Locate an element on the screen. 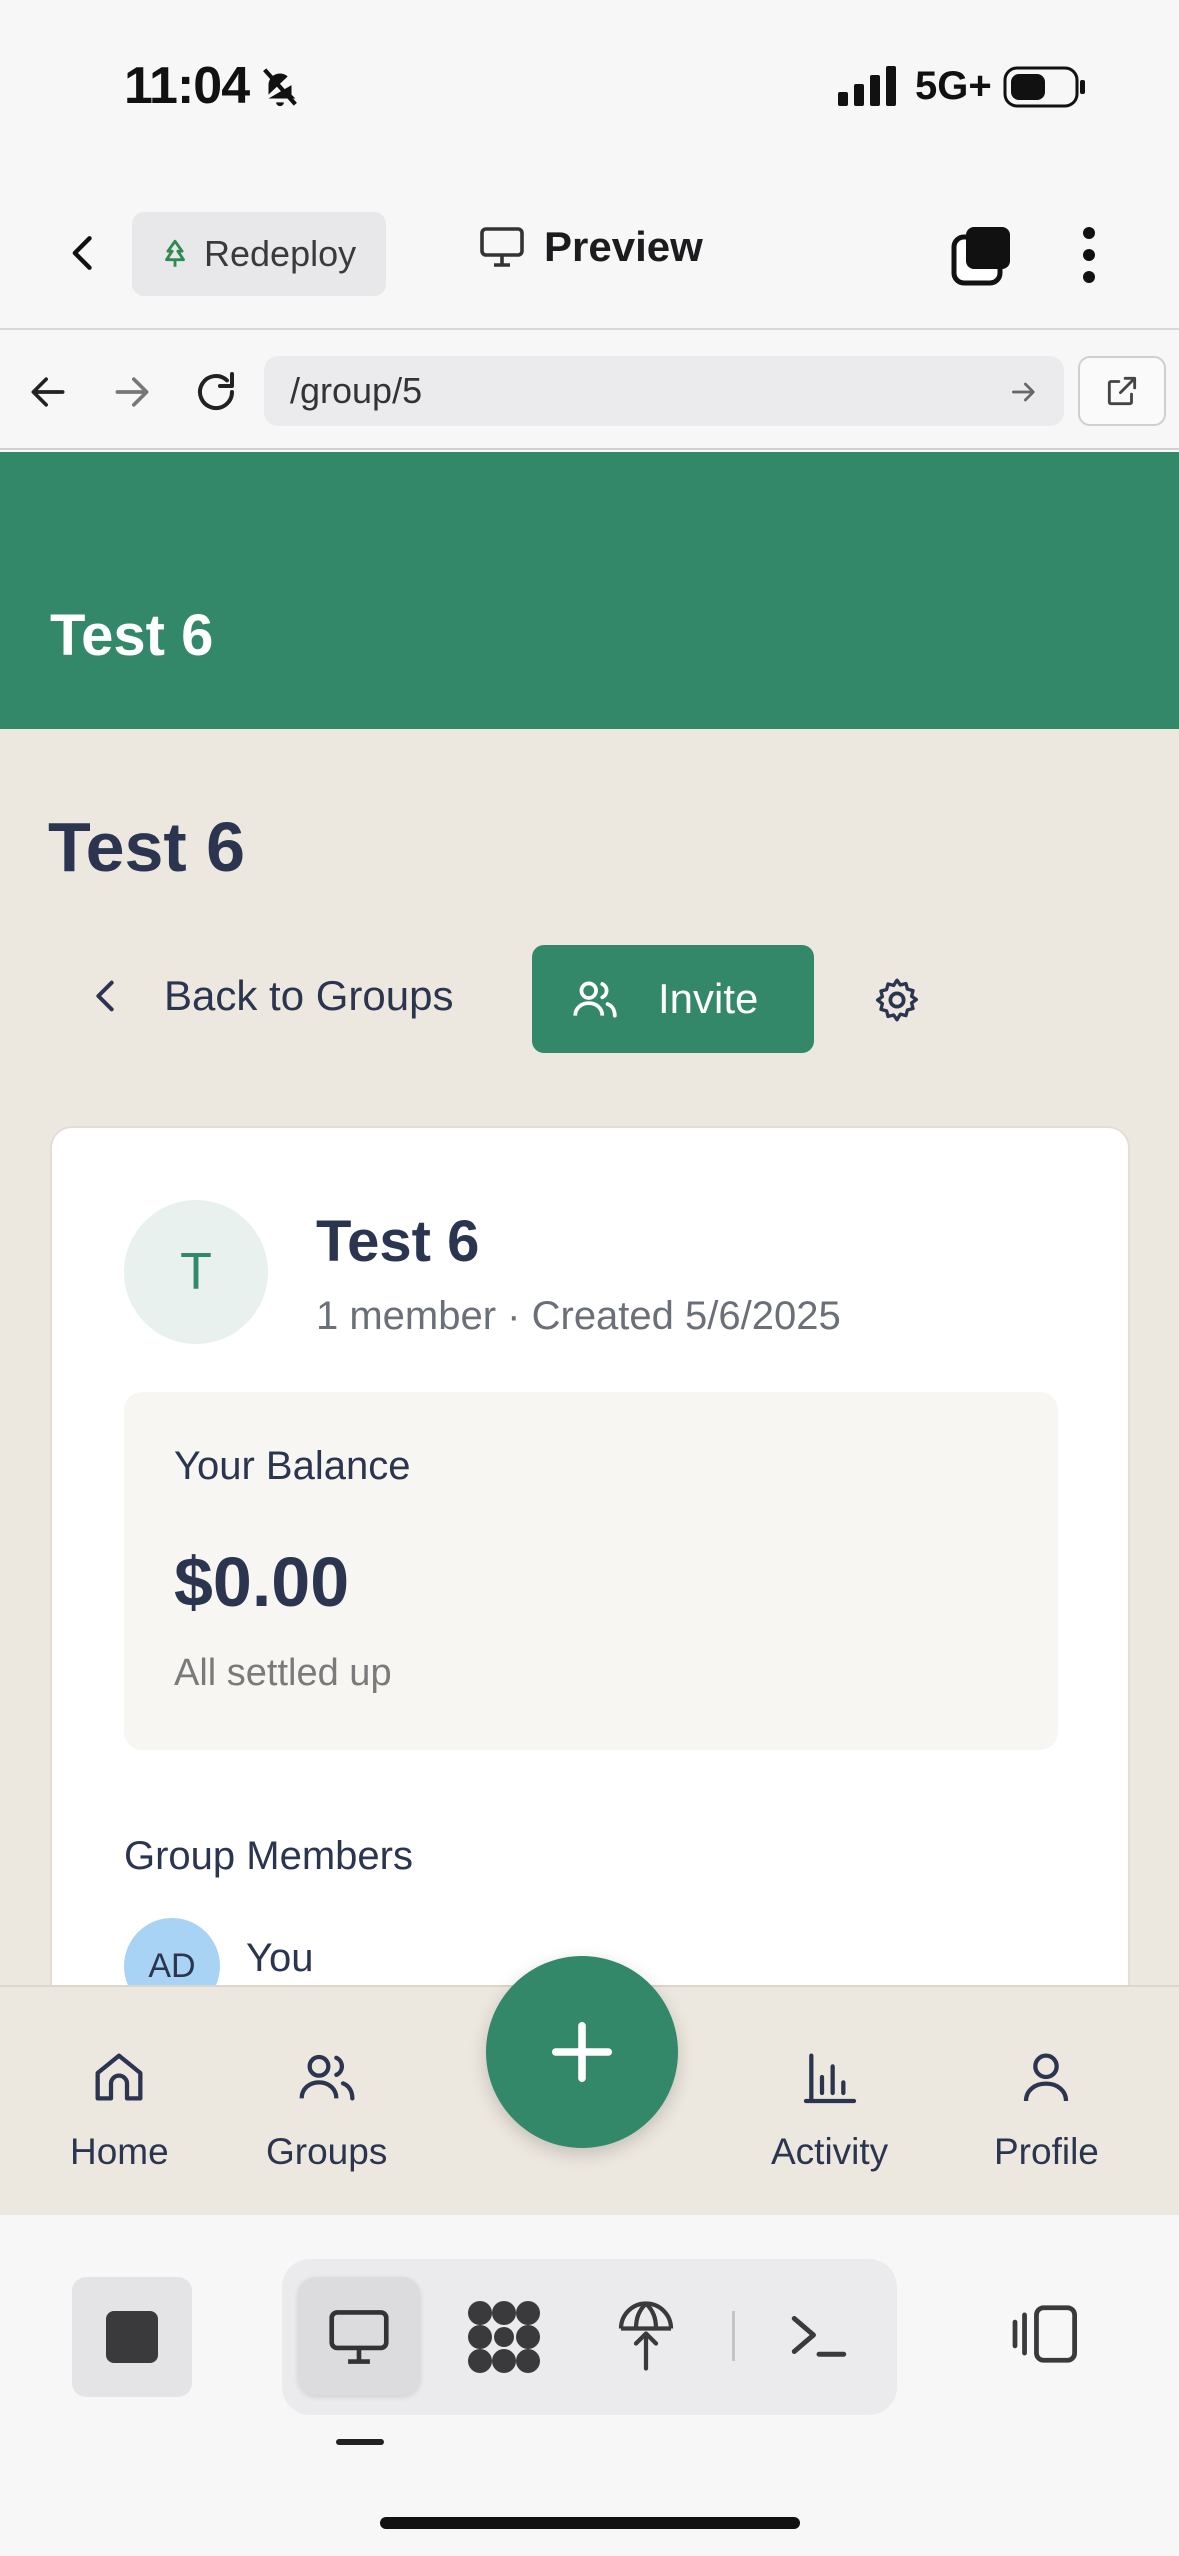 This screenshot has width=1179, height=2556. desktop-icon is located at coordinates (359, 2337).